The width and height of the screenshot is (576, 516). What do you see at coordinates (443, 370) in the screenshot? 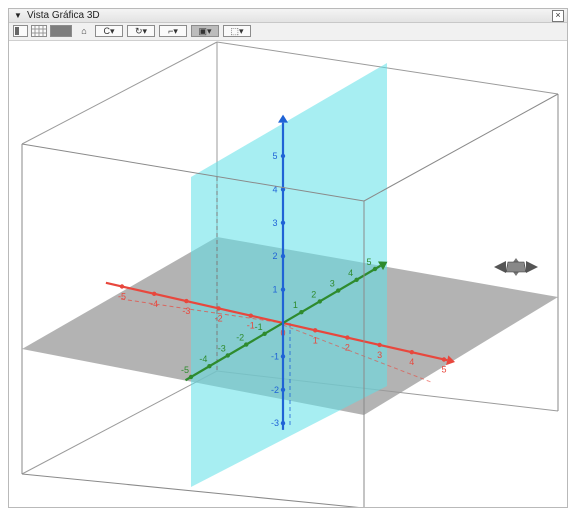
I see `x-tick-label: 5` at bounding box center [443, 370].